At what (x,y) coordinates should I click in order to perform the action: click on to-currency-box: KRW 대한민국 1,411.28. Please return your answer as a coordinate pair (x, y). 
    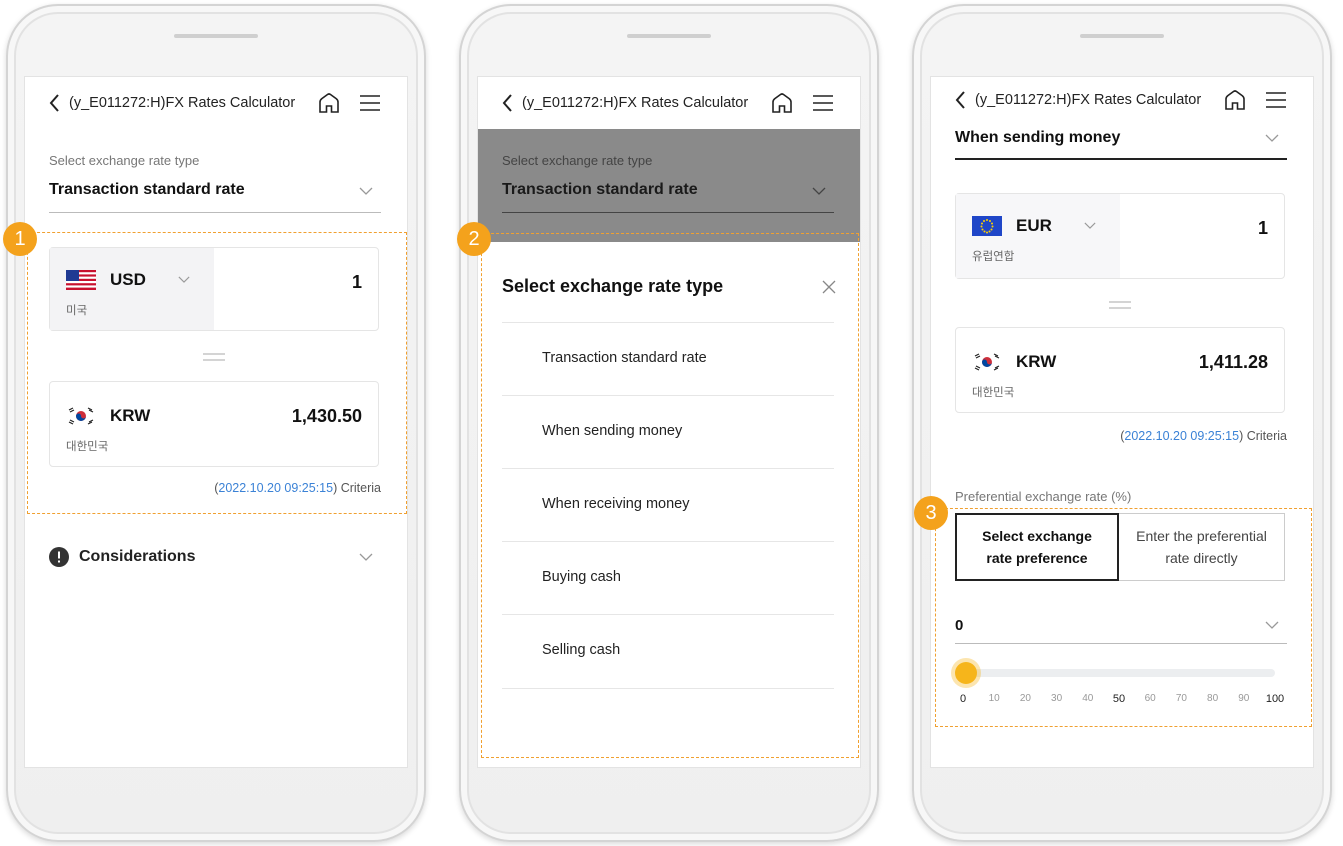
    Looking at the image, I should click on (1120, 370).